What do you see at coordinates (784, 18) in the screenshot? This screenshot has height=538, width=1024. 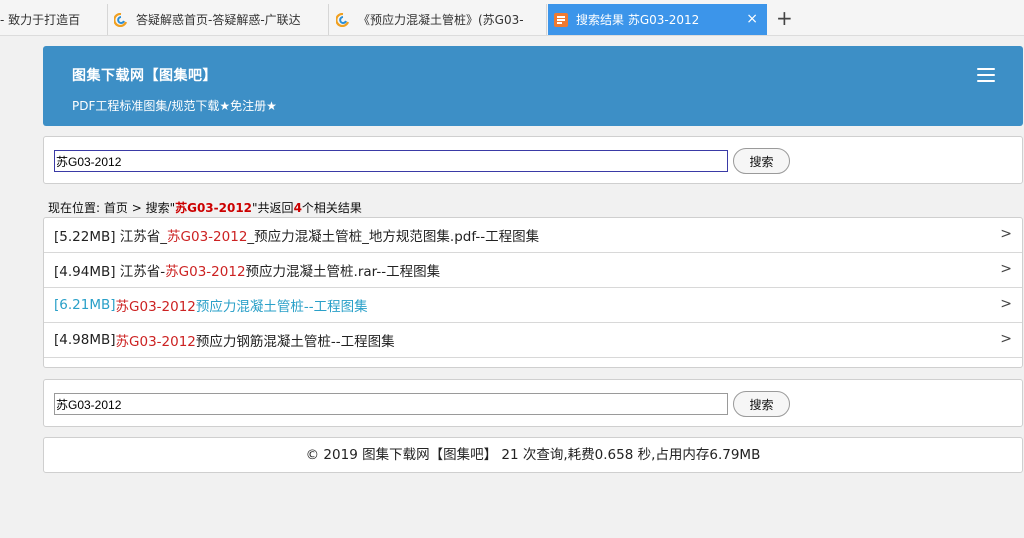 I see `new-tab-button: +` at bounding box center [784, 18].